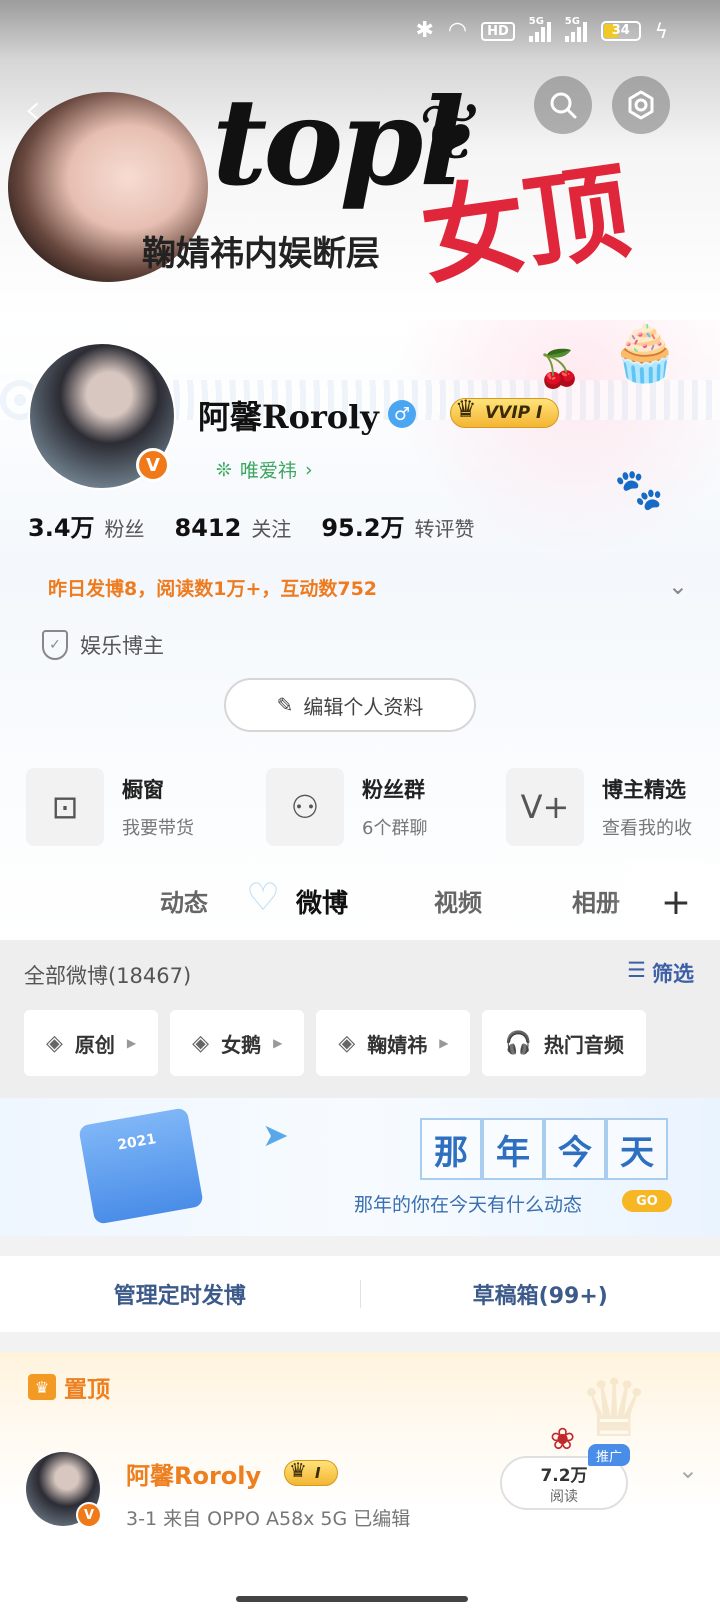 This screenshot has width=720, height=1612. Describe the element at coordinates (275, 1135) in the screenshot. I see `paper-plane-icon: ➤` at that location.